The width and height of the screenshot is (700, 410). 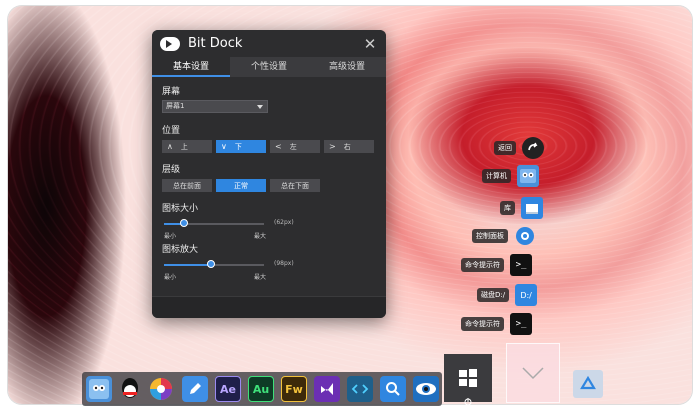 I want to click on back-arrow-icon, so click(x=533, y=148).